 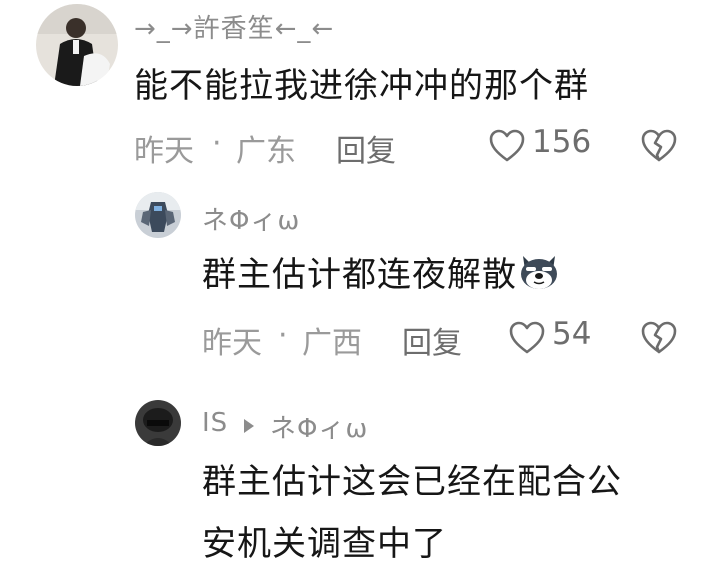 What do you see at coordinates (324, 544) in the screenshot?
I see `comment-text-line: 安机关调查中了` at bounding box center [324, 544].